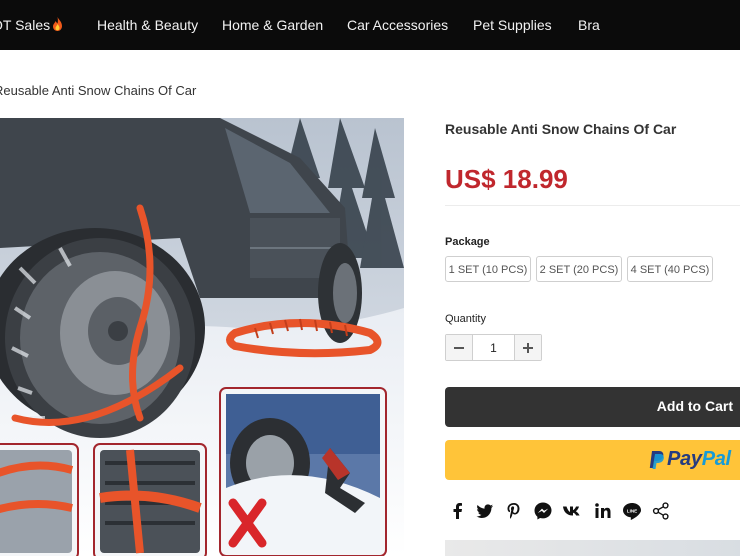 The width and height of the screenshot is (740, 556). I want to click on minus-icon, so click(459, 348).